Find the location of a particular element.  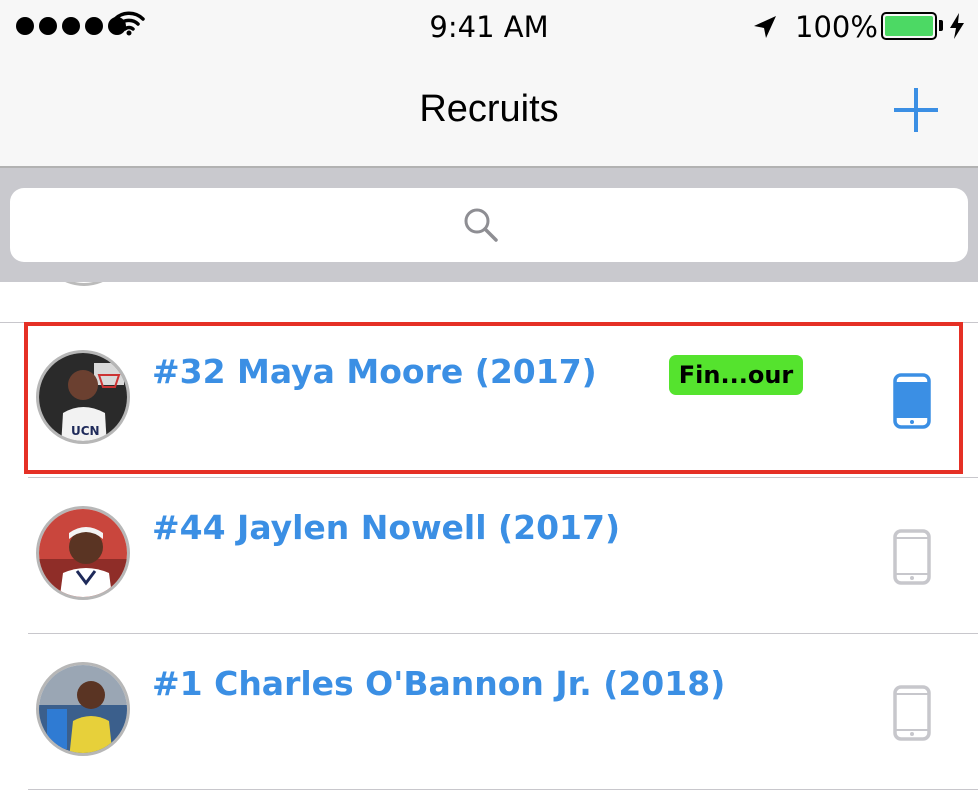

battery-percent: 100% is located at coordinates (836, 27).